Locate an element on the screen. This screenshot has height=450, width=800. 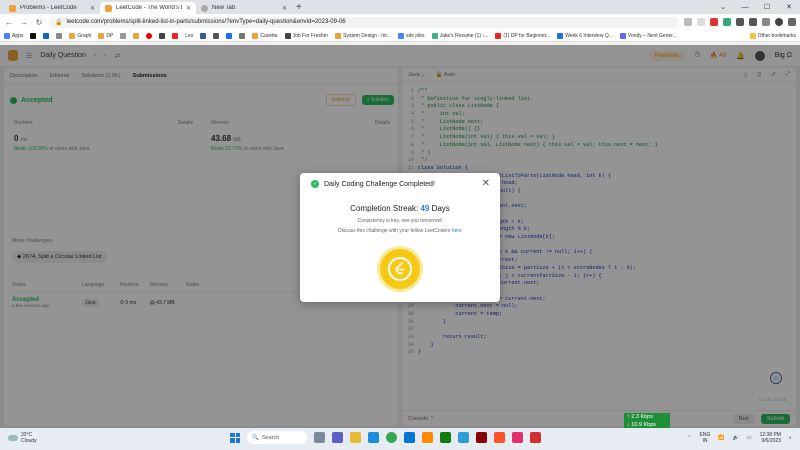
back-icon: ← is located at coordinates (9, 22).